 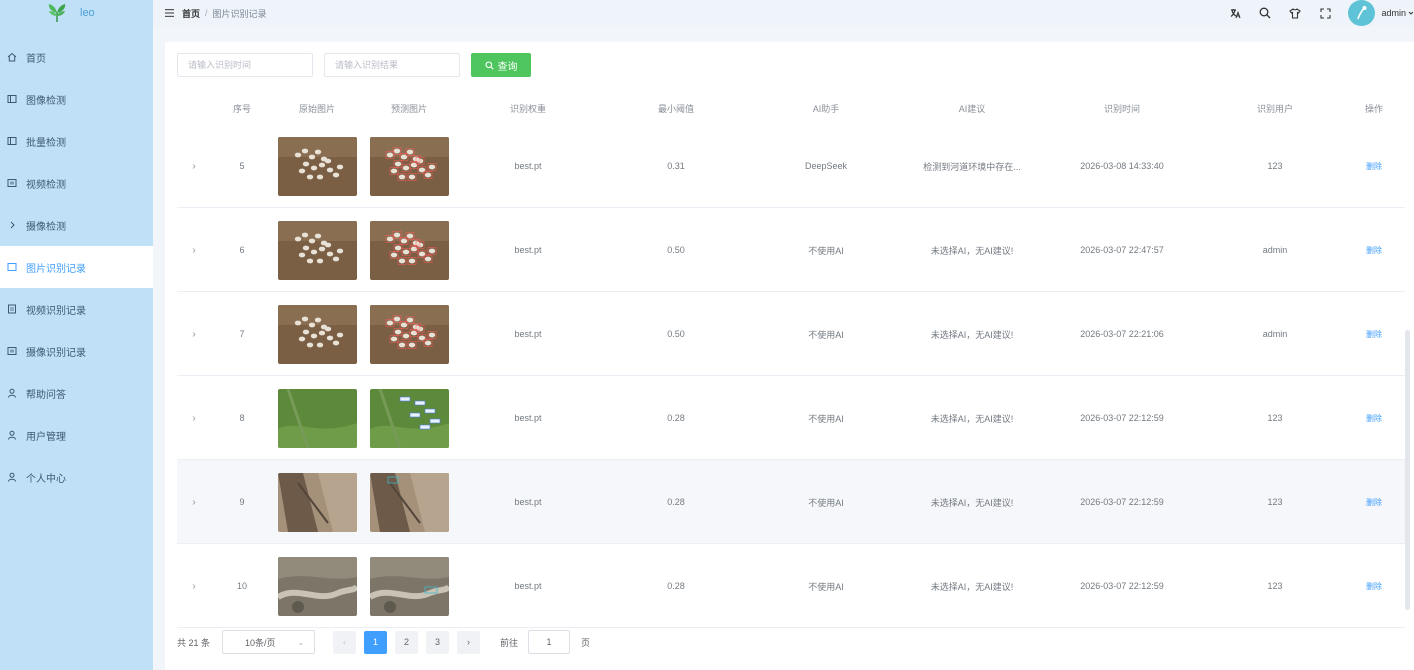 What do you see at coordinates (76, 141) in the screenshot?
I see `sidebar-item: 批量检测` at bounding box center [76, 141].